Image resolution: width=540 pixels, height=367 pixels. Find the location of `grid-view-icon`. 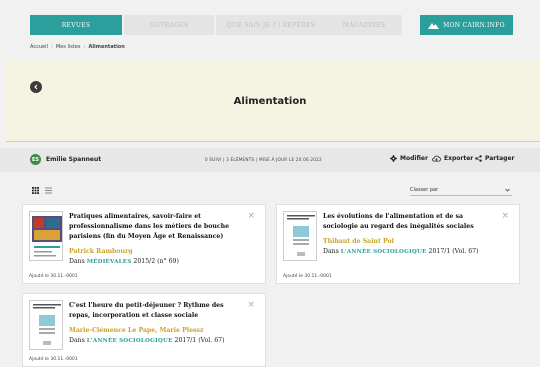

grid-view-icon is located at coordinates (35, 190).